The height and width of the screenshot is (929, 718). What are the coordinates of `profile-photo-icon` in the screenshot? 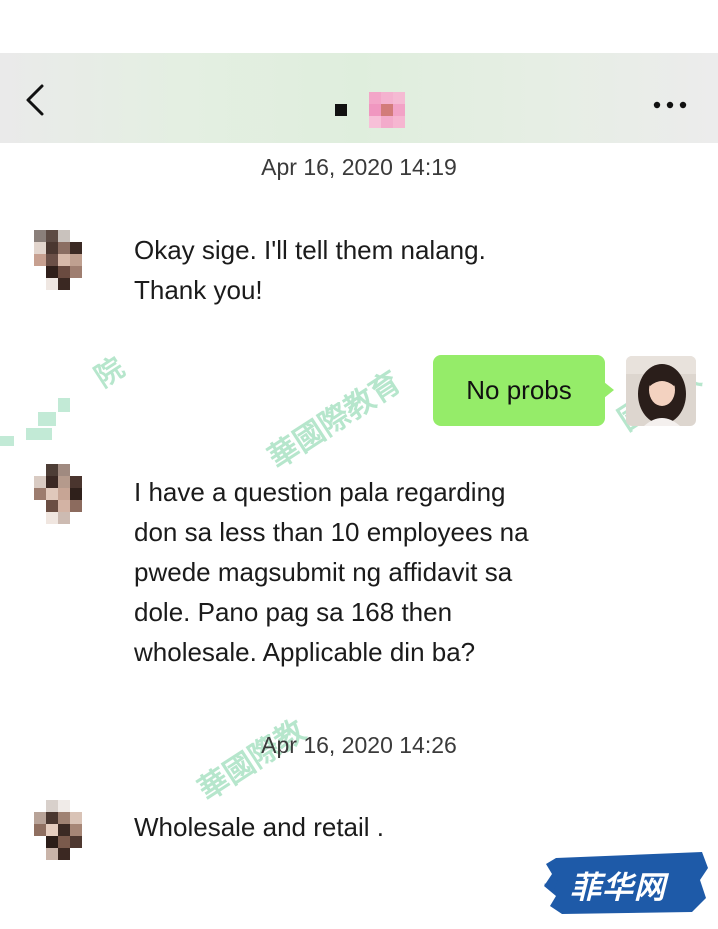 It's located at (661, 391).